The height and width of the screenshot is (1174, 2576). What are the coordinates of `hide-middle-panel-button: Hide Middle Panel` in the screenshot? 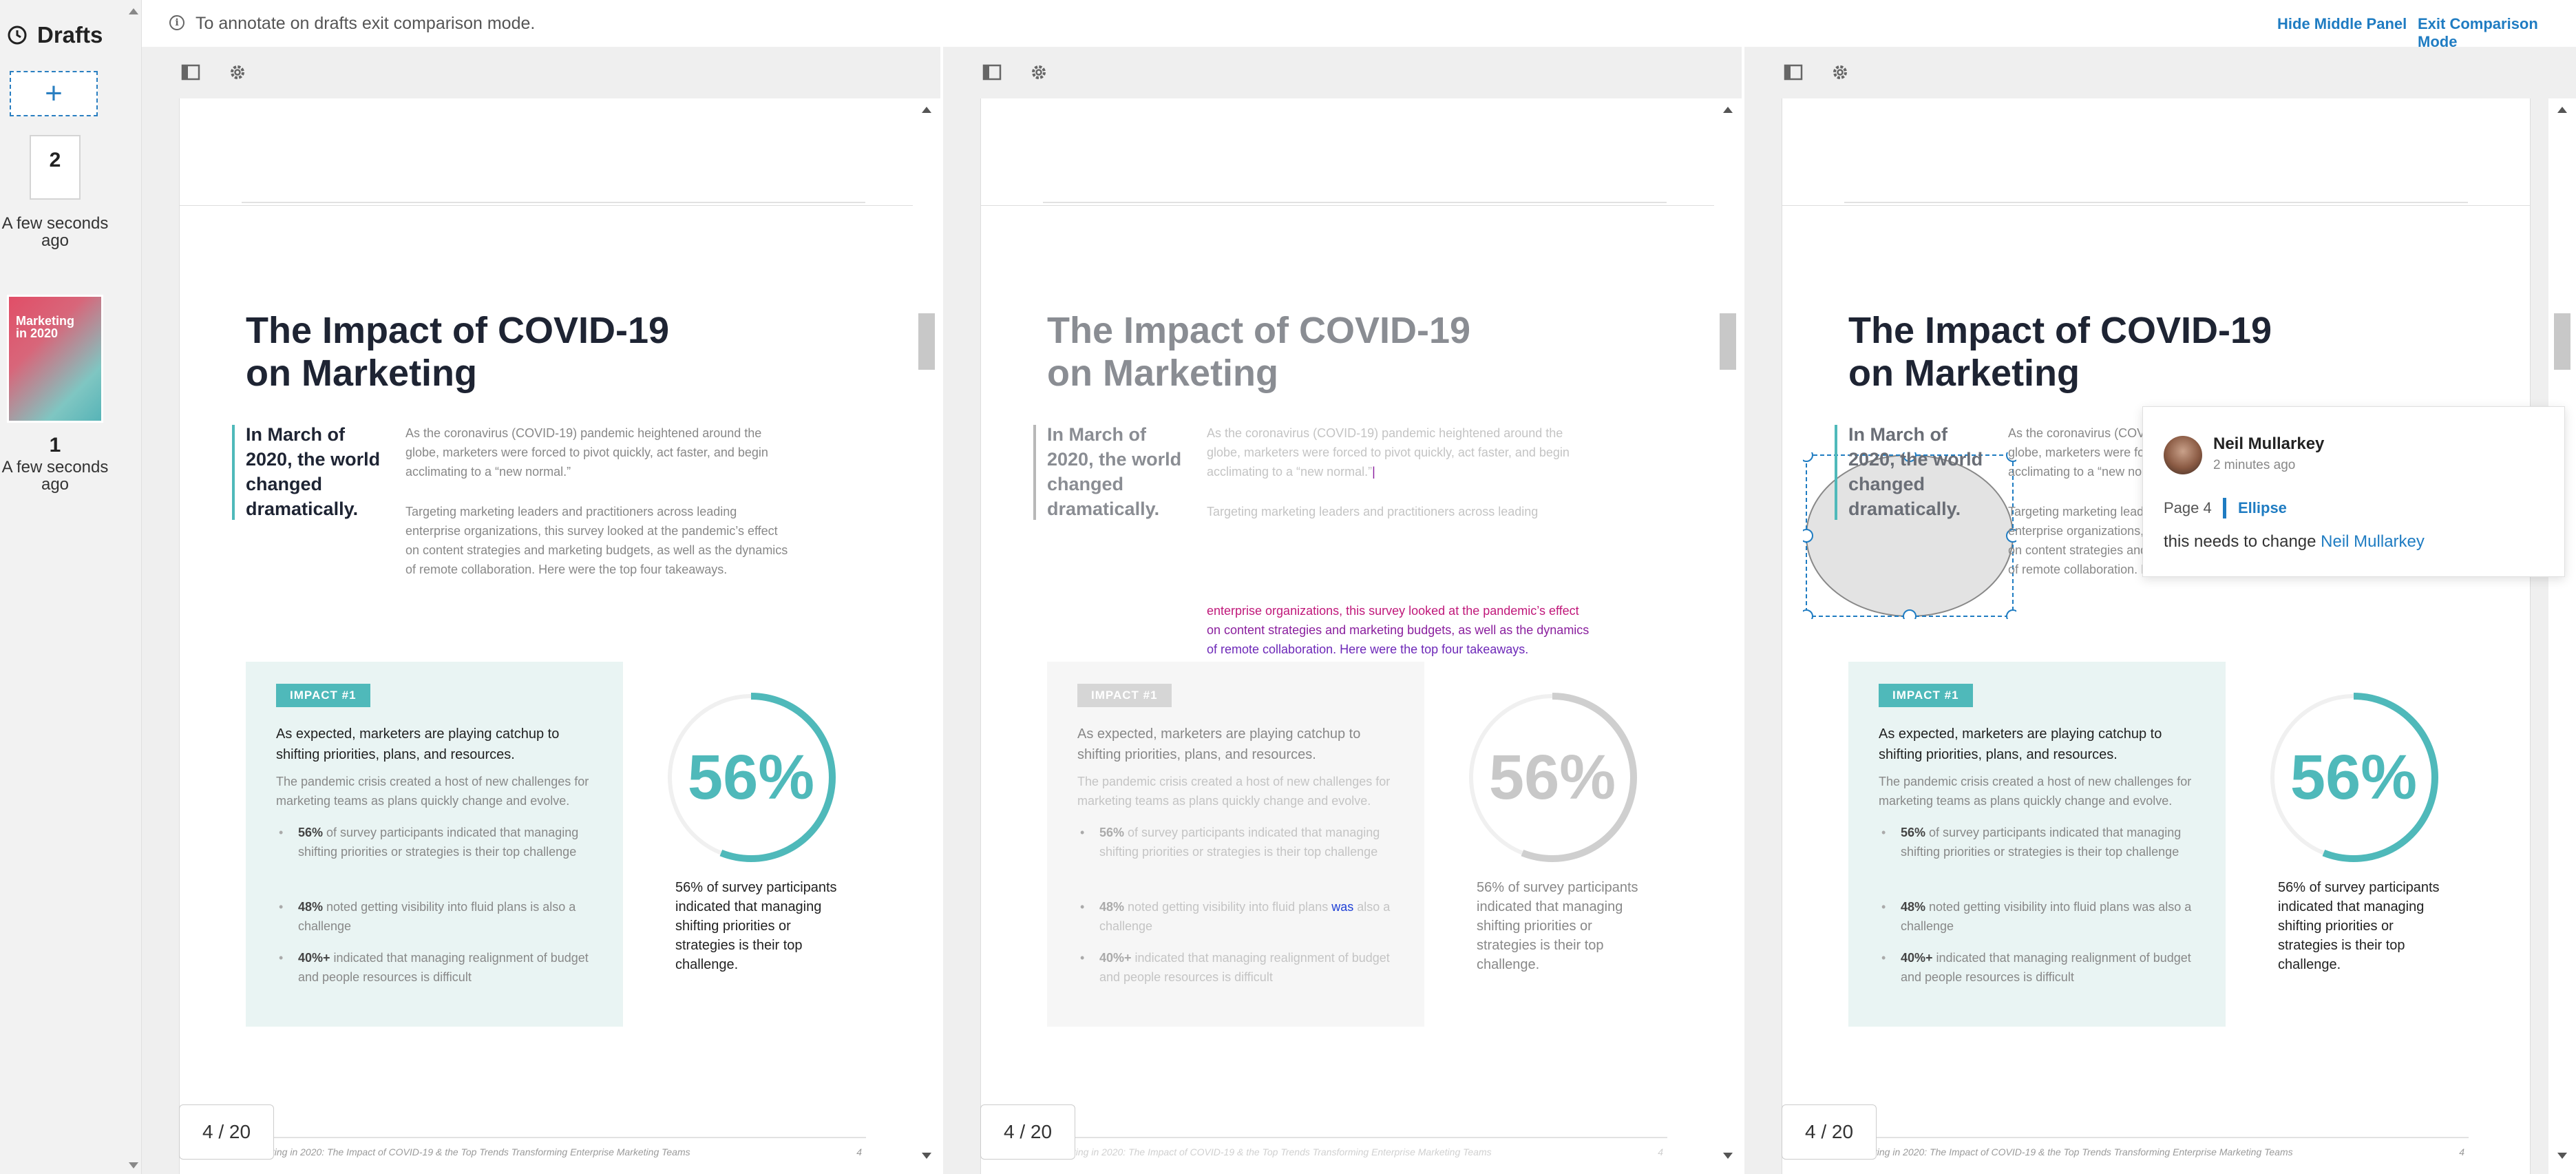 It's located at (2342, 24).